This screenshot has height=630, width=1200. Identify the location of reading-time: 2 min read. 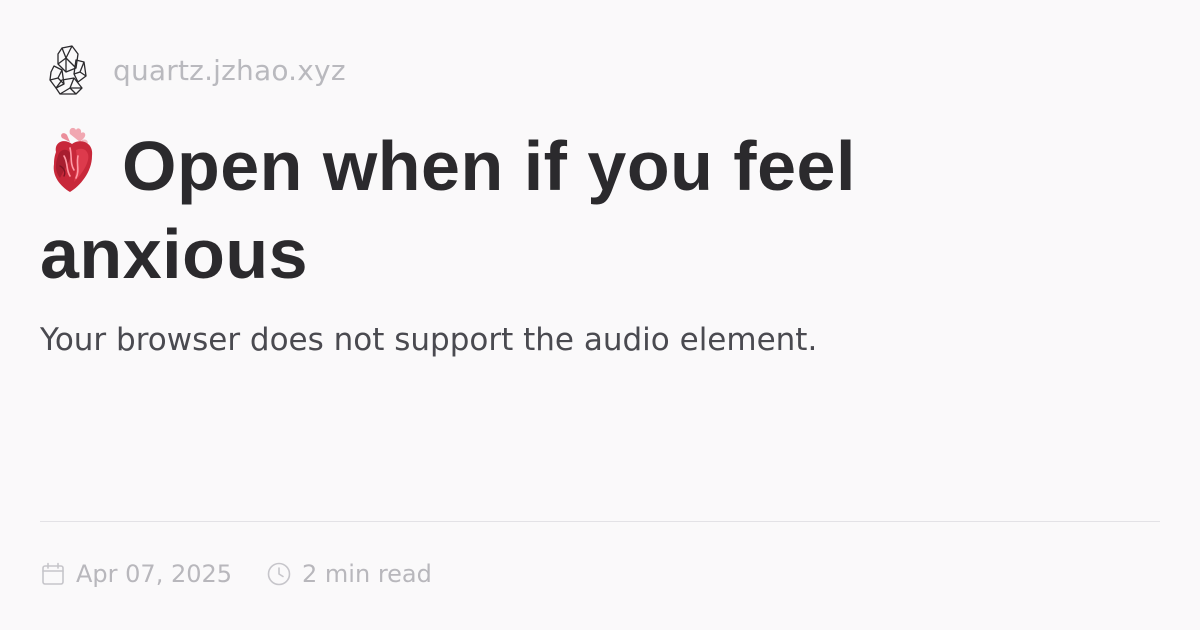
(367, 574).